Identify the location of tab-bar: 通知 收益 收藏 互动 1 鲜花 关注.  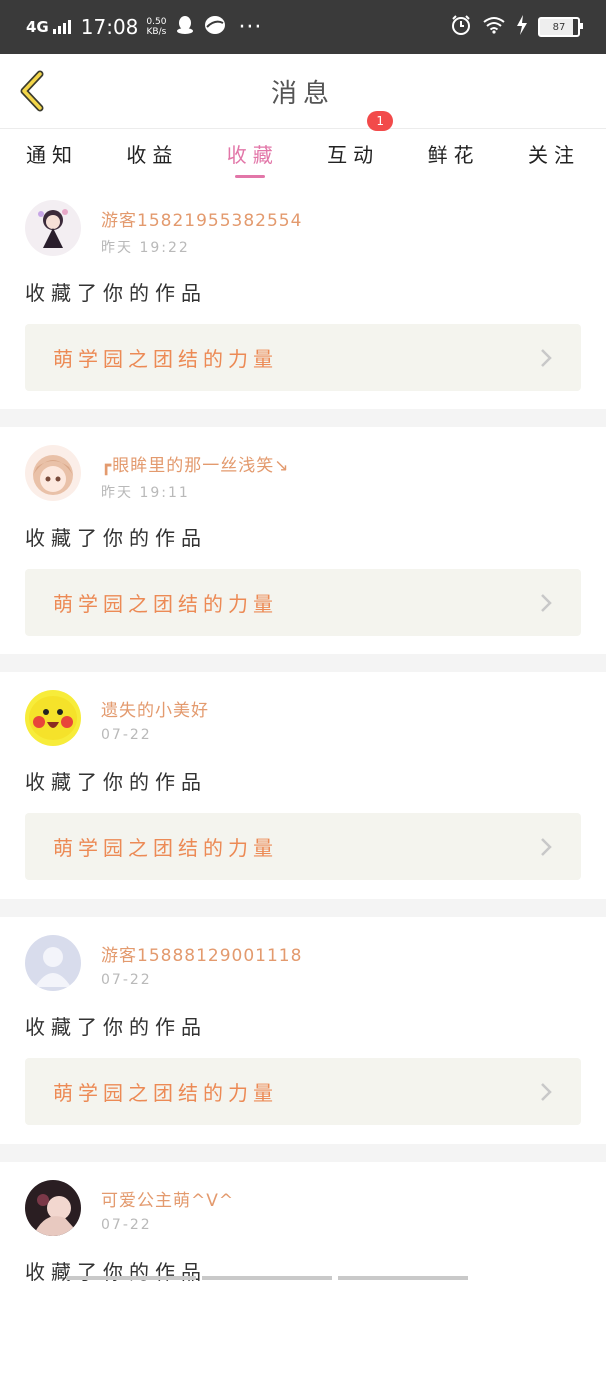
(303, 144).